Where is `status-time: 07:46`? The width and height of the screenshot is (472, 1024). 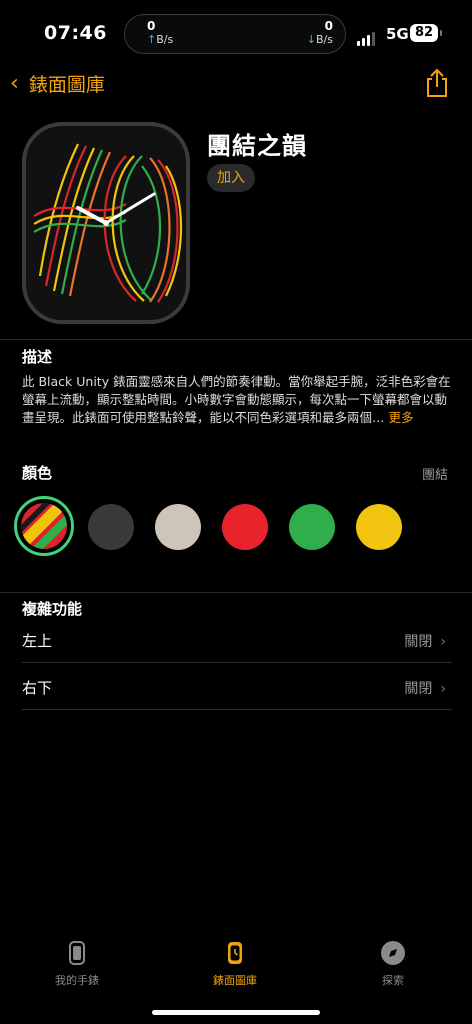
status-time: 07:46 is located at coordinates (75, 33).